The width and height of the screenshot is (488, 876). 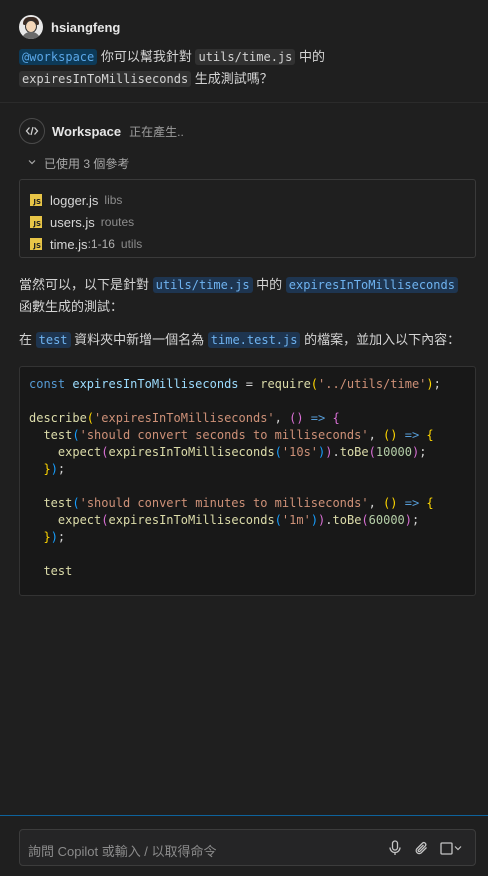 What do you see at coordinates (232, 78) in the screenshot?
I see `prompt-text: 生成測試嗎？` at bounding box center [232, 78].